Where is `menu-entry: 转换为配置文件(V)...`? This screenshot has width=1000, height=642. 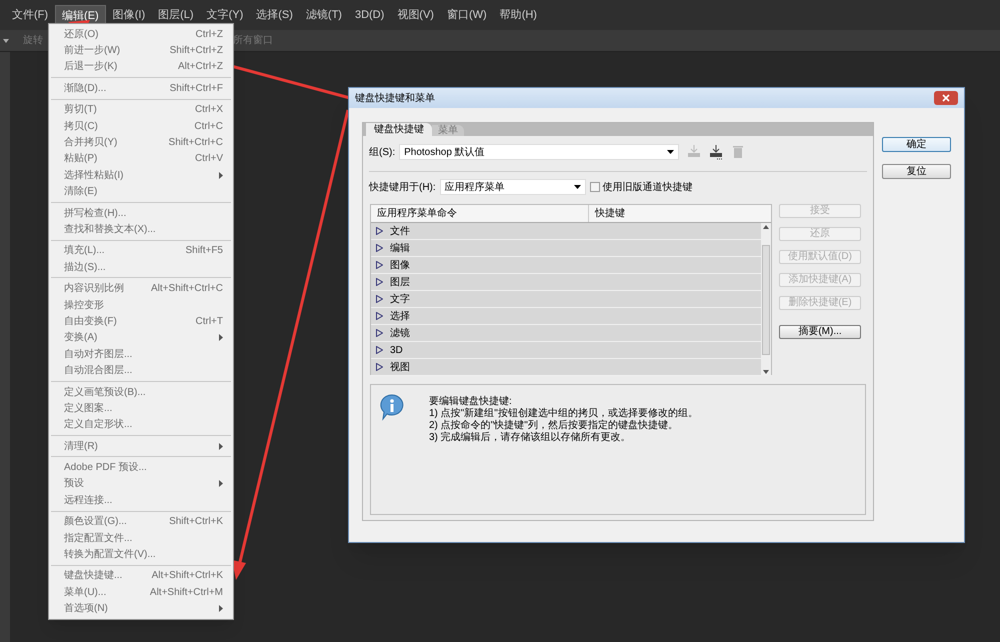
menu-entry: 转换为配置文件(V)... is located at coordinates (141, 554).